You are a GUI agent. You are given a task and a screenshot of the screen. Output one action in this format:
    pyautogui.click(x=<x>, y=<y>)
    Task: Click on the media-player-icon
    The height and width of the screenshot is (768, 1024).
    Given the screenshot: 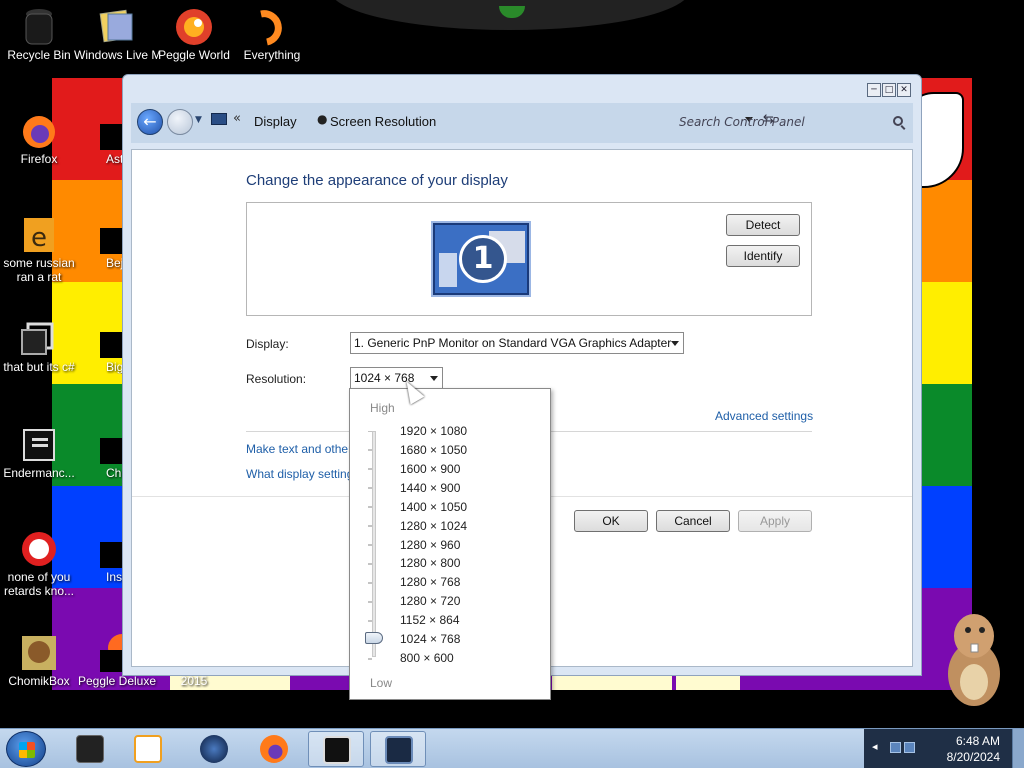 What is the action you would take?
    pyautogui.click(x=148, y=749)
    